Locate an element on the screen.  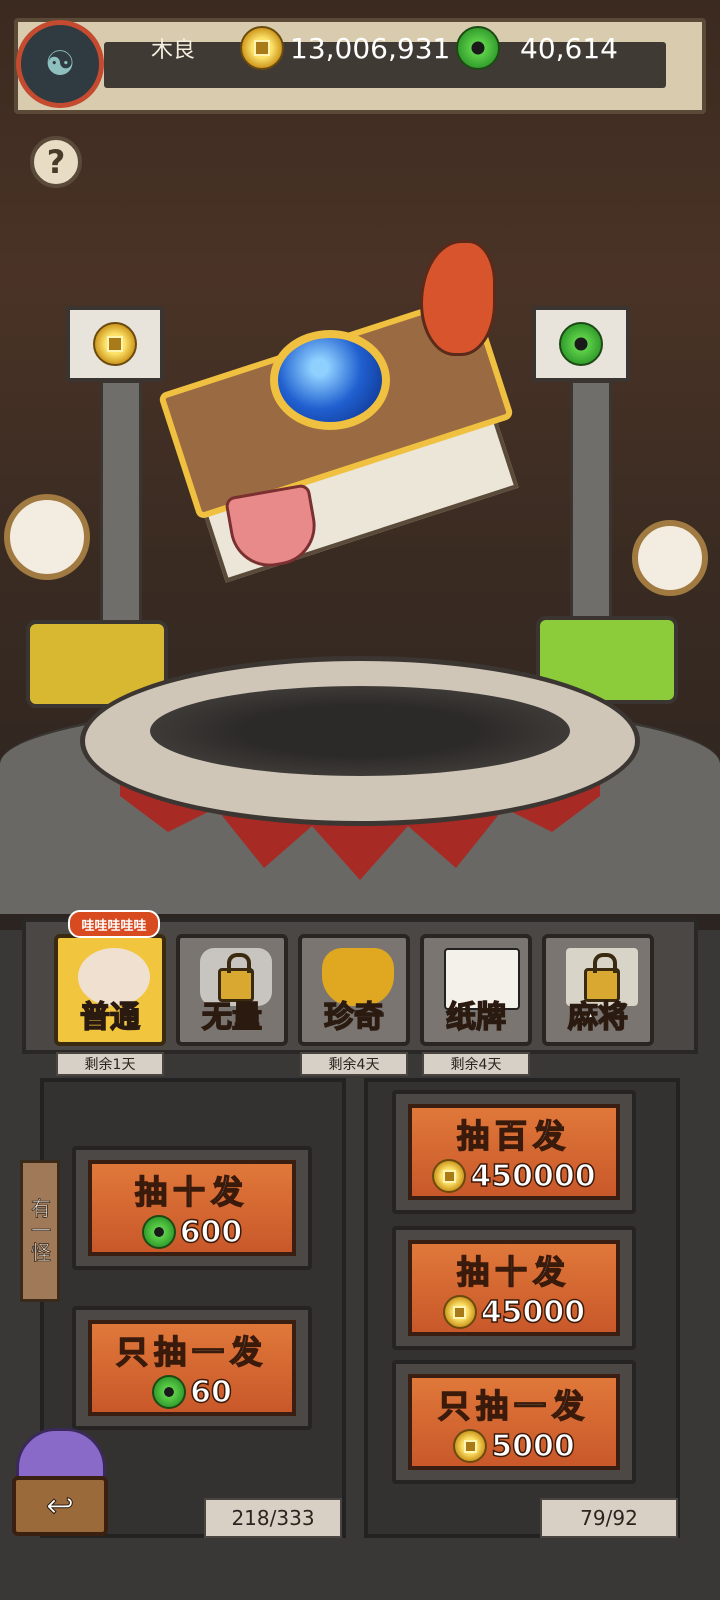
button-cost: 5000 is located at coordinates (514, 1446).